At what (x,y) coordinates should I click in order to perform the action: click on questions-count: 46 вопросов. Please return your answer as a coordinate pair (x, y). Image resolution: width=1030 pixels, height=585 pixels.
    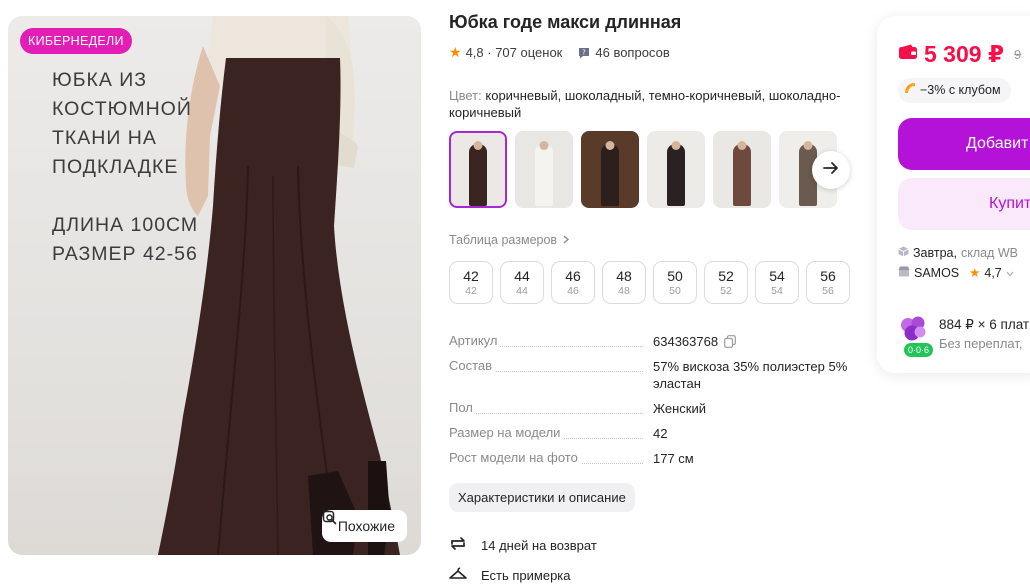
    Looking at the image, I should click on (632, 52).